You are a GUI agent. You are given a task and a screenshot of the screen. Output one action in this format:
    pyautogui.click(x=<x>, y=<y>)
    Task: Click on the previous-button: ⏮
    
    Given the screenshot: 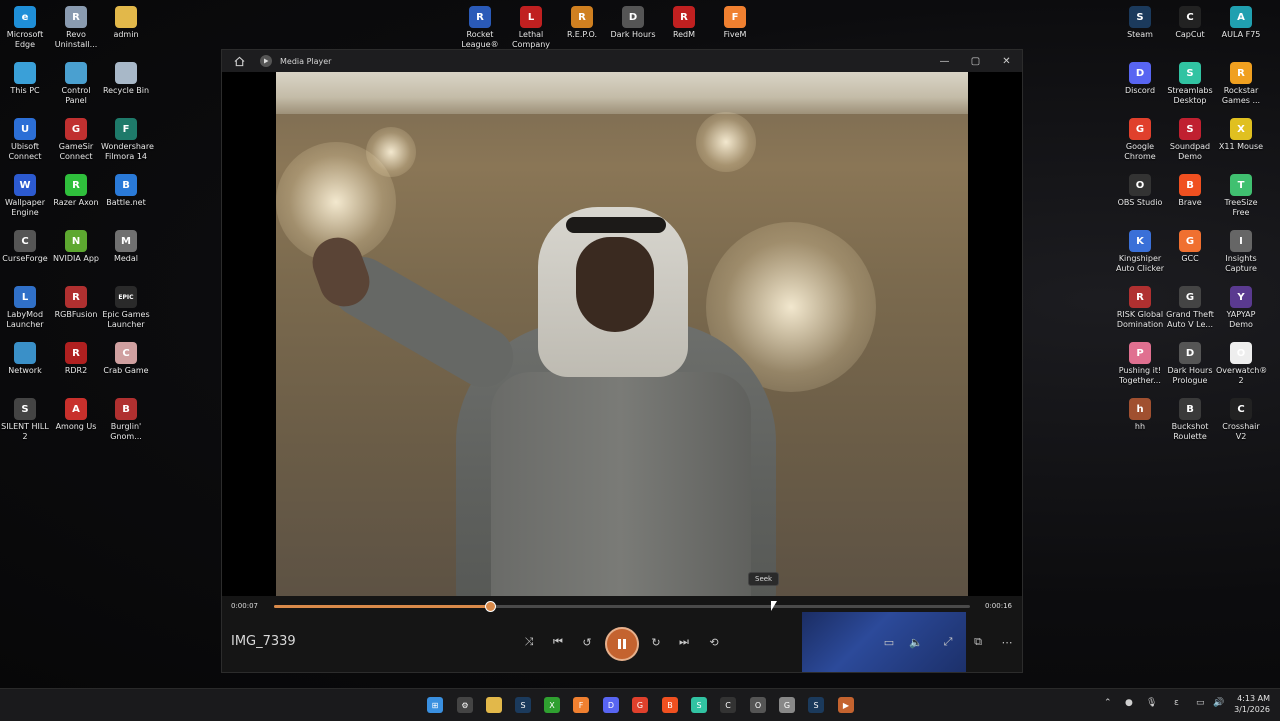 What is the action you would take?
    pyautogui.click(x=558, y=642)
    